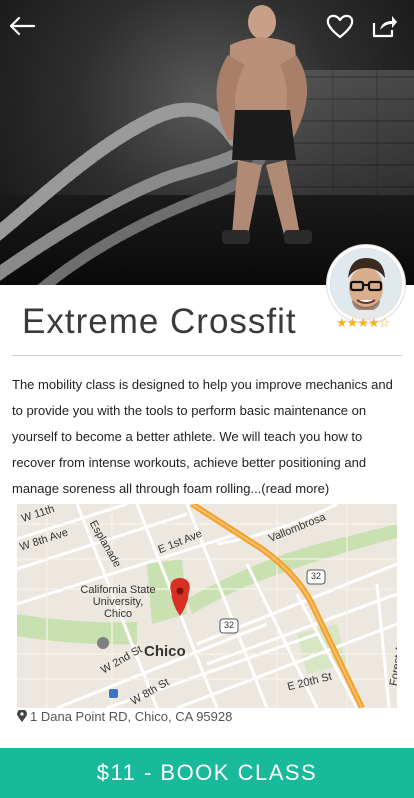 This screenshot has width=414, height=798. What do you see at coordinates (352, 323) in the screenshot?
I see `star-icon-2: ★` at bounding box center [352, 323].